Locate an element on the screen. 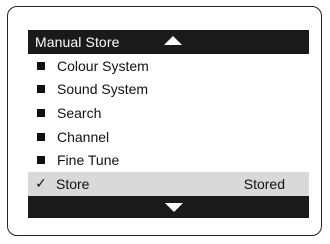  store-status: Stored is located at coordinates (264, 183).